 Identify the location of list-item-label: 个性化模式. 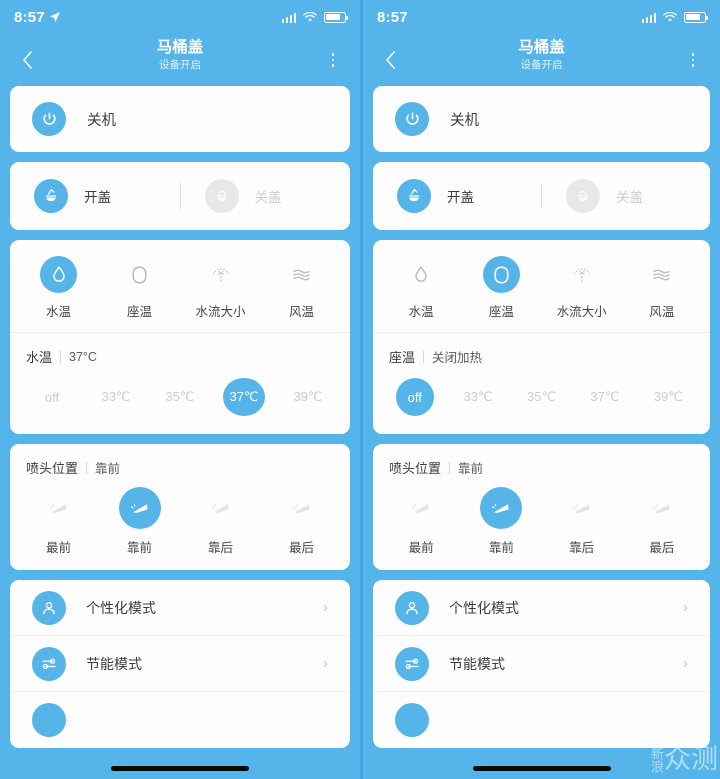
(484, 607).